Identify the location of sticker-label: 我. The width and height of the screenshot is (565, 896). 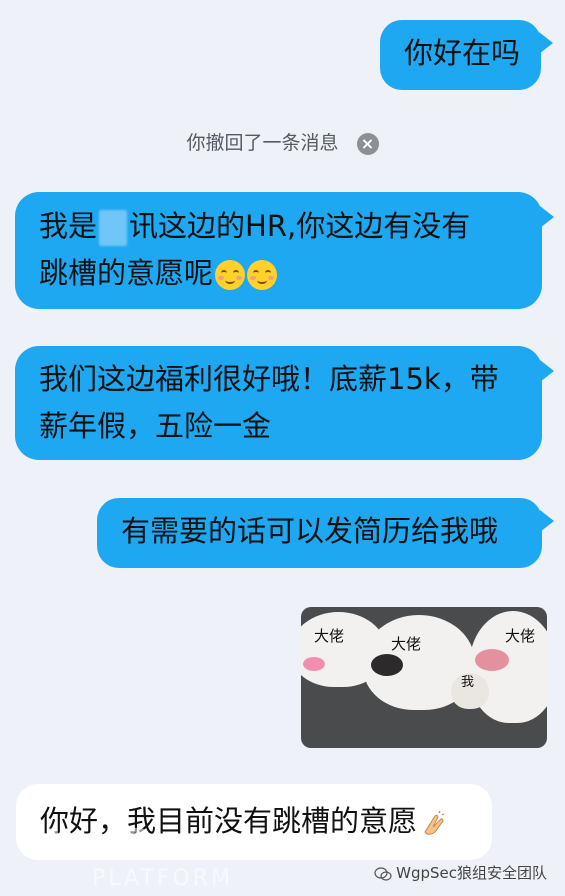
(468, 682).